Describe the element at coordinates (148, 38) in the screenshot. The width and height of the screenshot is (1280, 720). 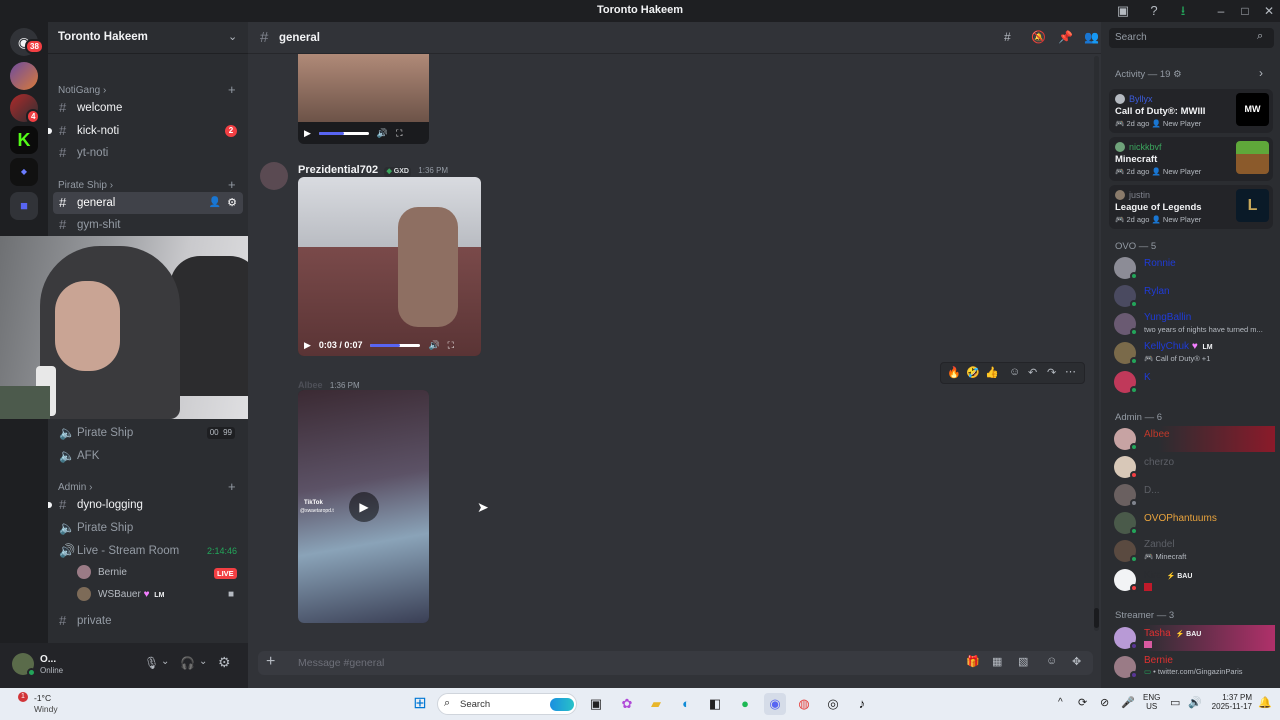
I see `server-header: Toronto Hakeem ⌄` at that location.